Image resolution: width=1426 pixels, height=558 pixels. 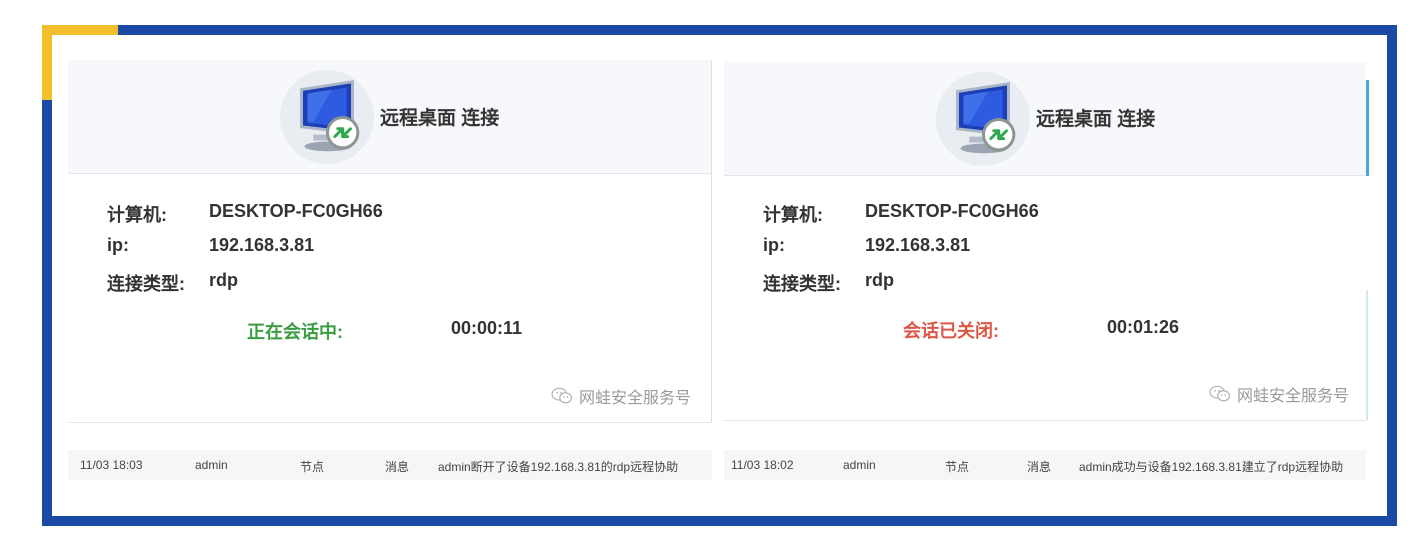 What do you see at coordinates (295, 332) in the screenshot?
I see `session-status-label: 正在会话中:` at bounding box center [295, 332].